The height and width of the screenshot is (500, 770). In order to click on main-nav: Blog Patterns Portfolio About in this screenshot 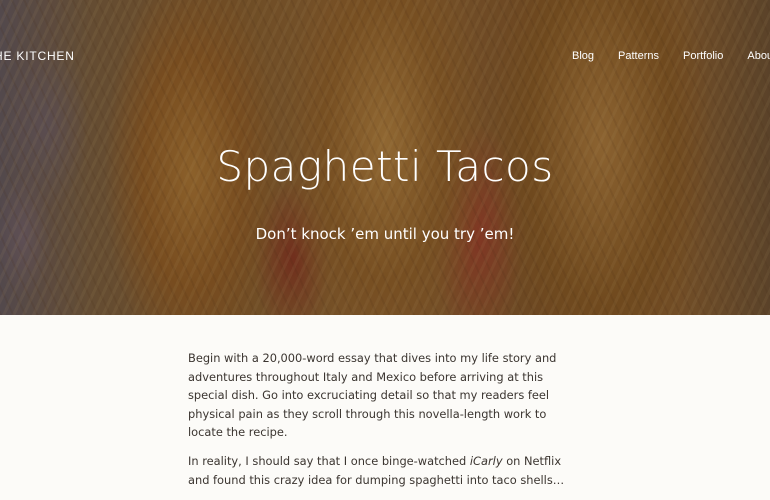, I will do `click(671, 56)`.